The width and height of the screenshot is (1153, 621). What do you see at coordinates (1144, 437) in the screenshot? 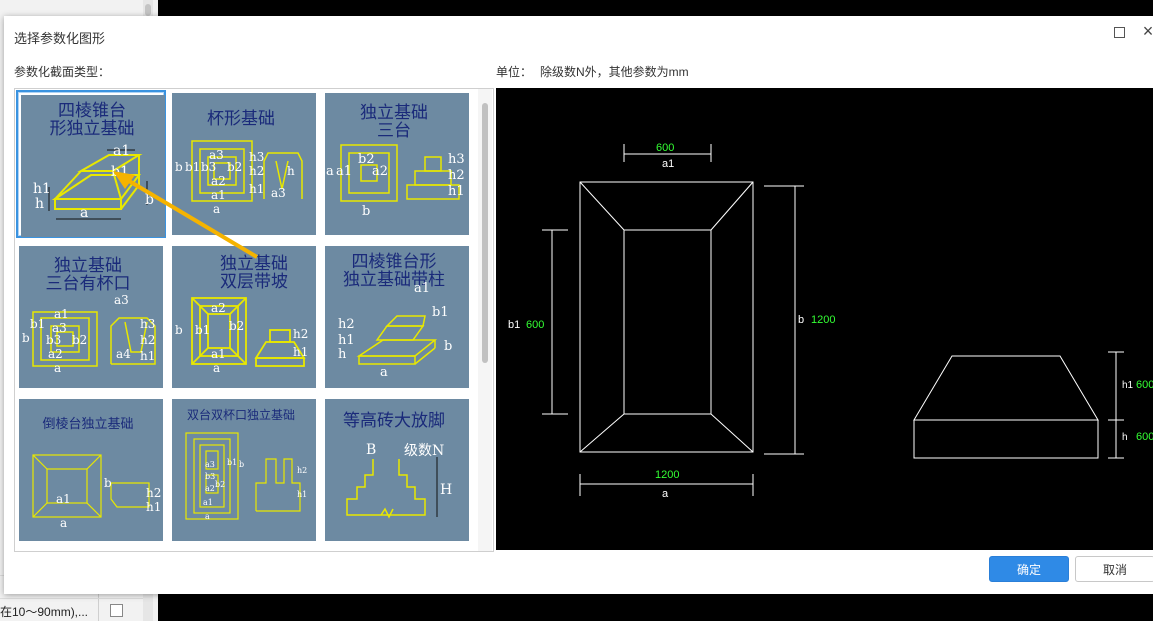
I see `dim-value-h: 600` at bounding box center [1144, 437].